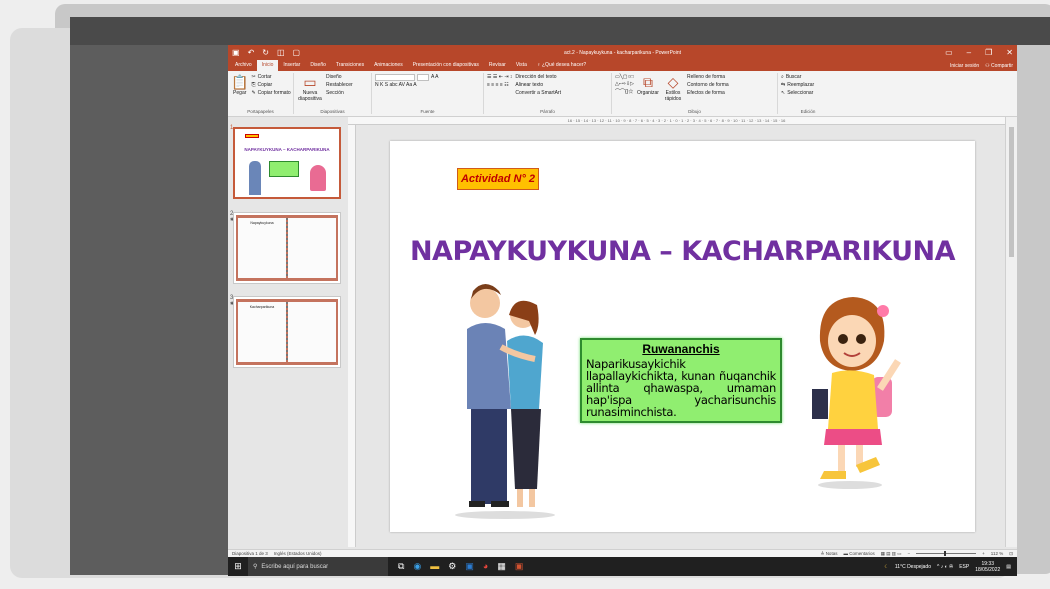 The height and width of the screenshot is (589, 1050). Describe the element at coordinates (401, 566) in the screenshot. I see `task-view-icon: ⧉` at that location.